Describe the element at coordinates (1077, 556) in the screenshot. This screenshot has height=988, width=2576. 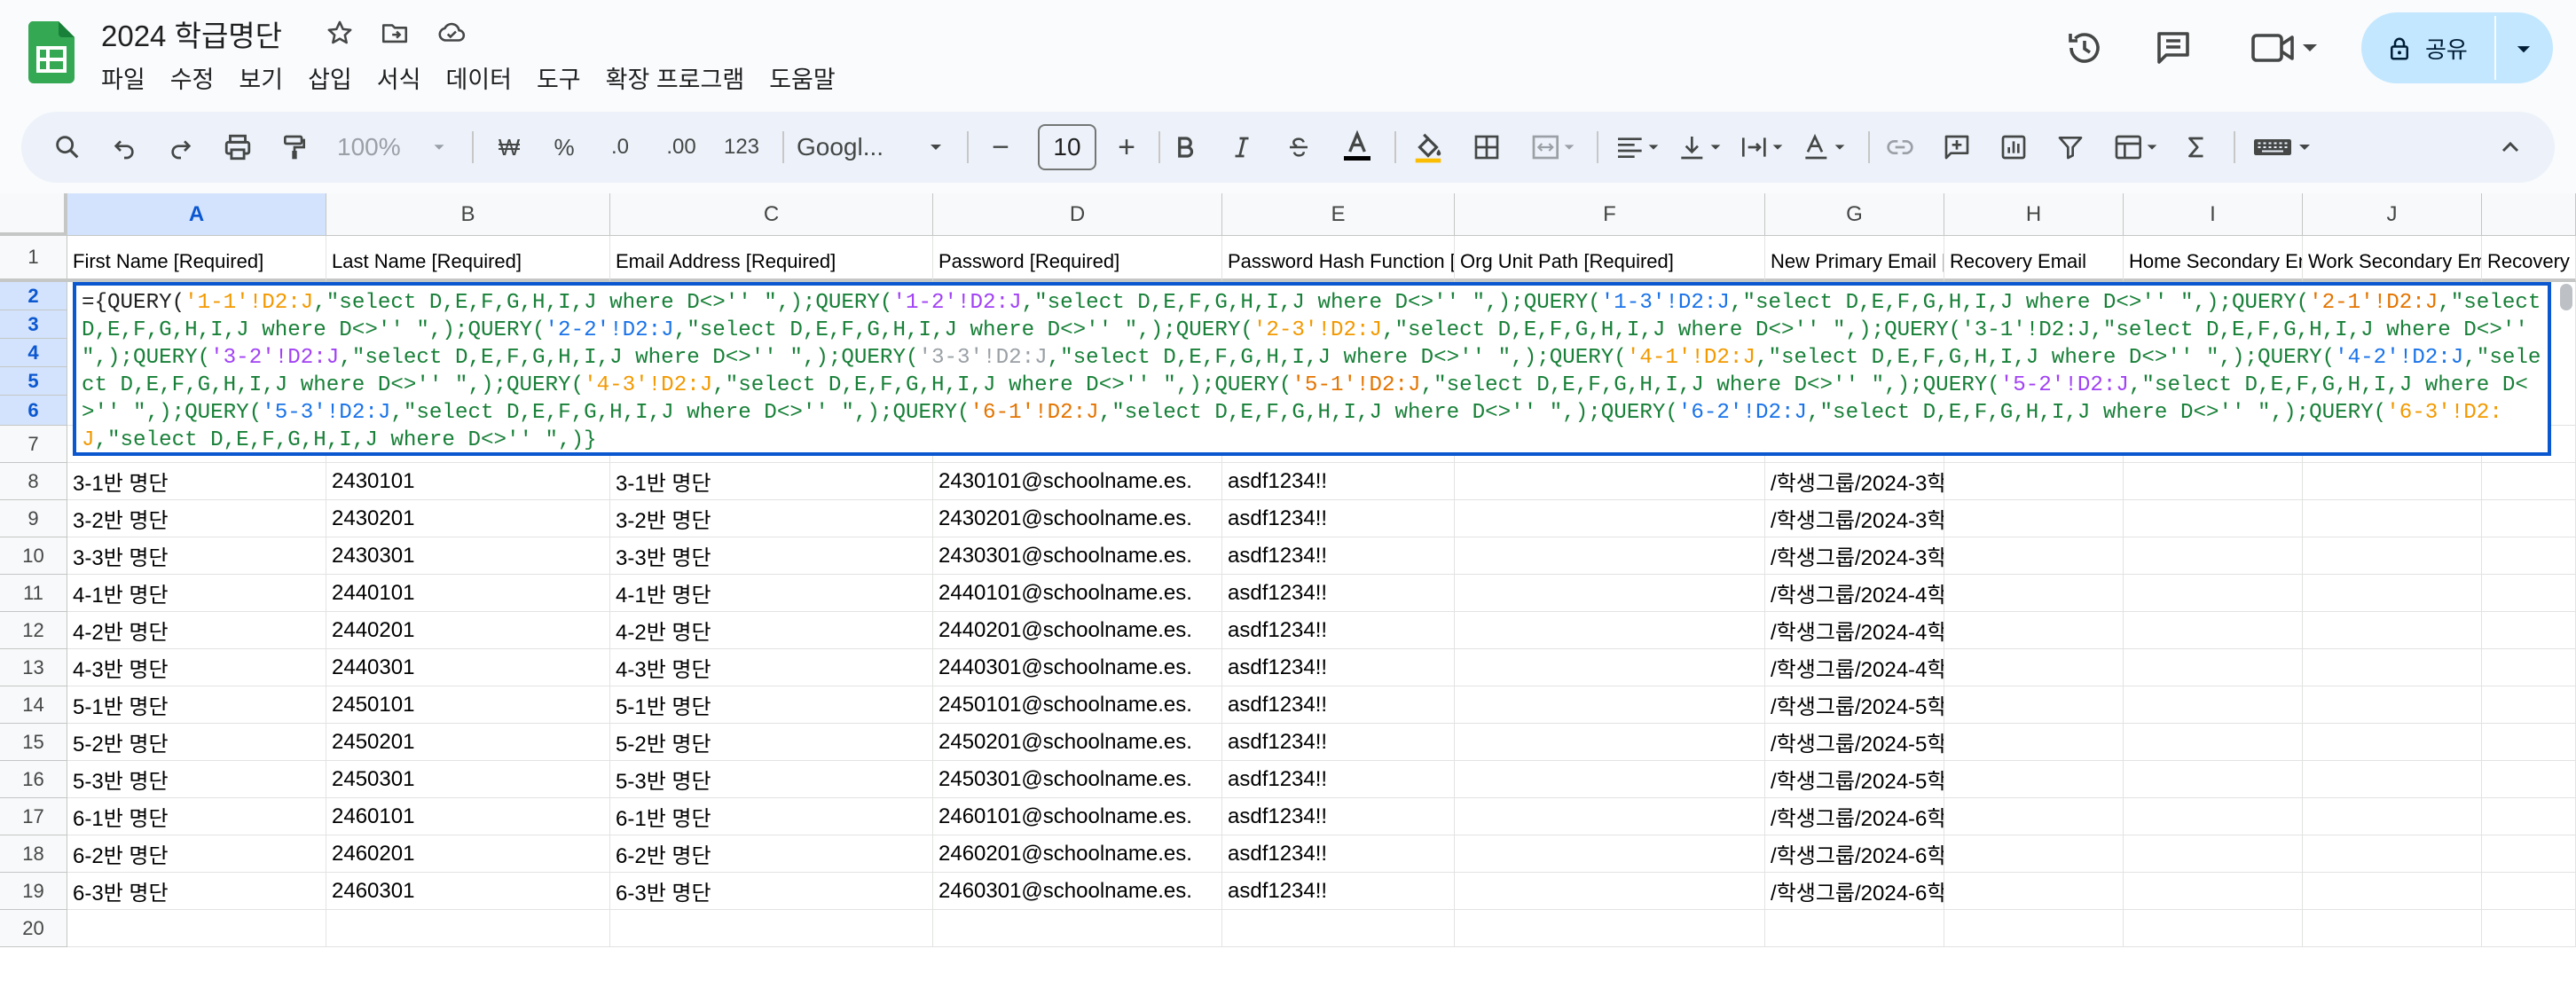
I see `table-cell: 2430301@schoolname.es.` at that location.